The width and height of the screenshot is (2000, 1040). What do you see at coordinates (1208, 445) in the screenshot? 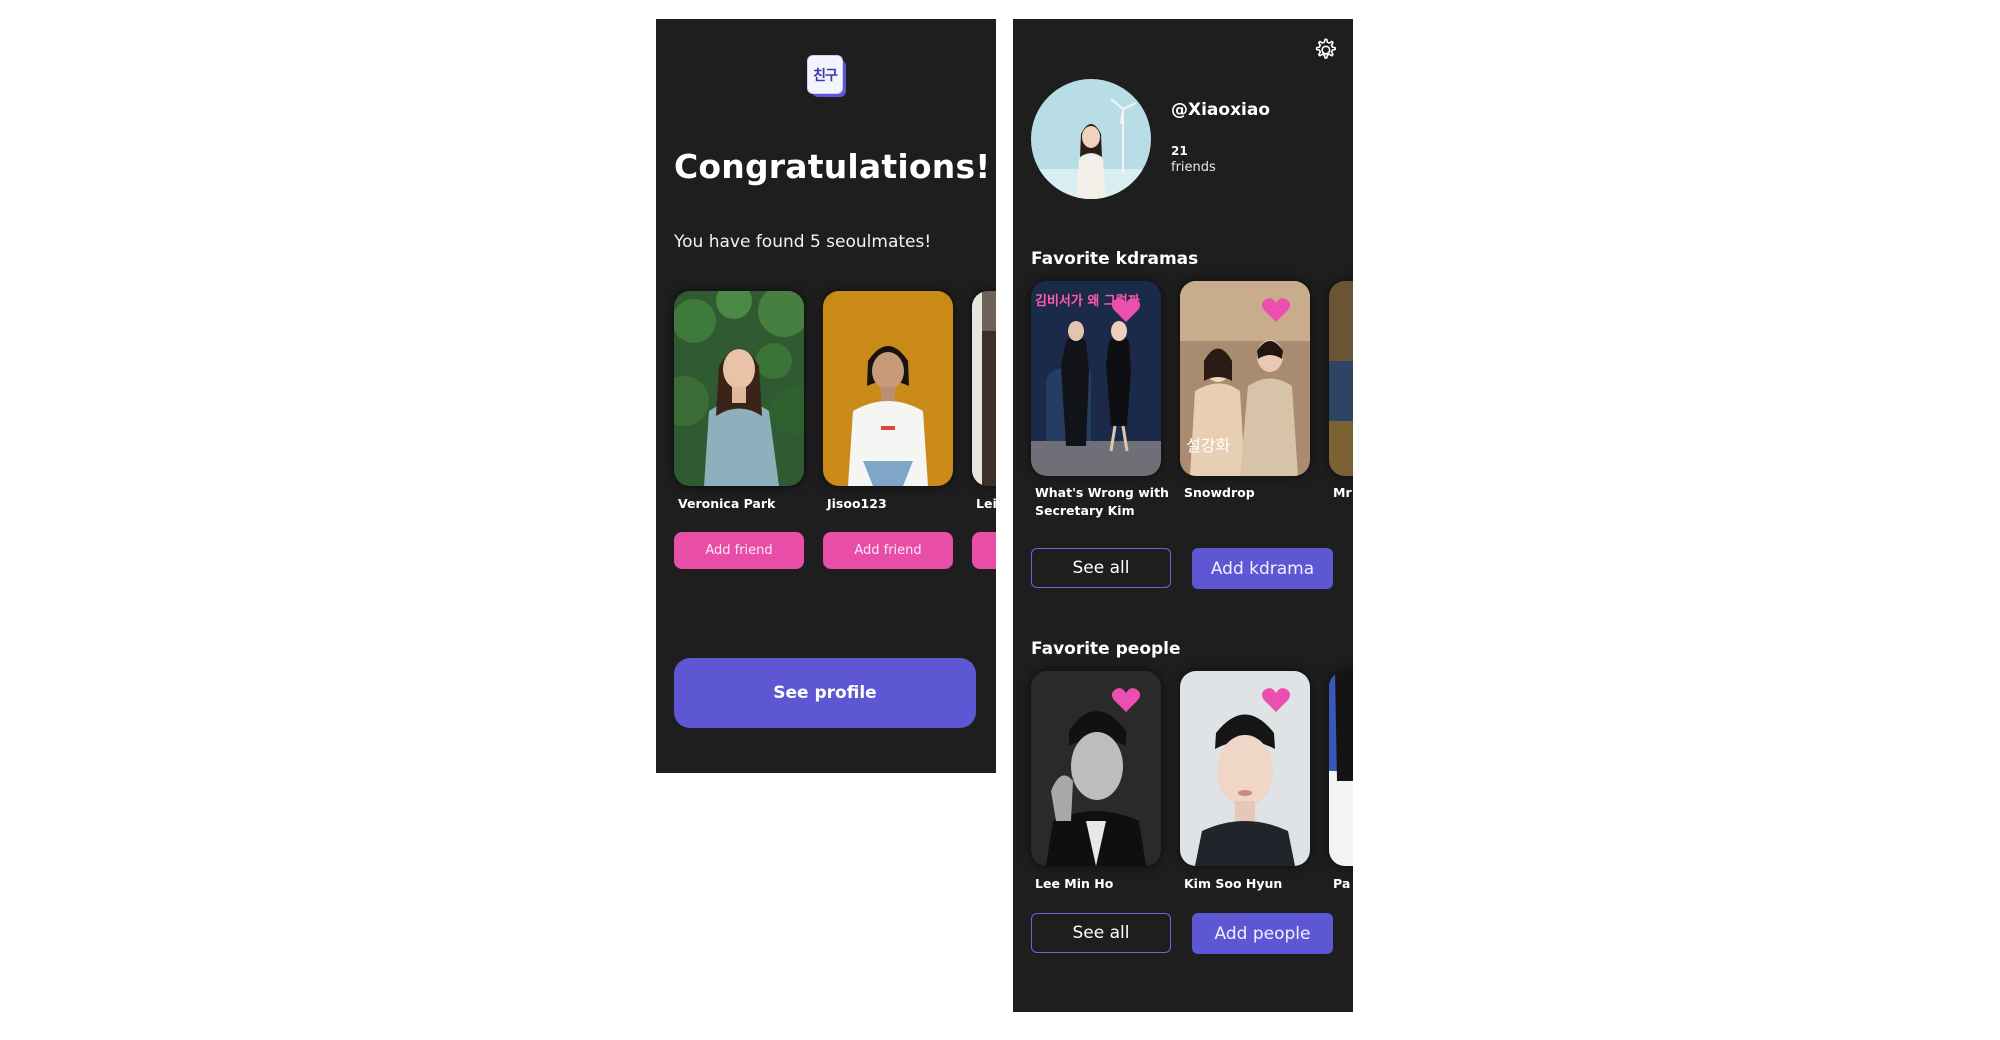
I see `poster-title-text: 설강화` at bounding box center [1208, 445].